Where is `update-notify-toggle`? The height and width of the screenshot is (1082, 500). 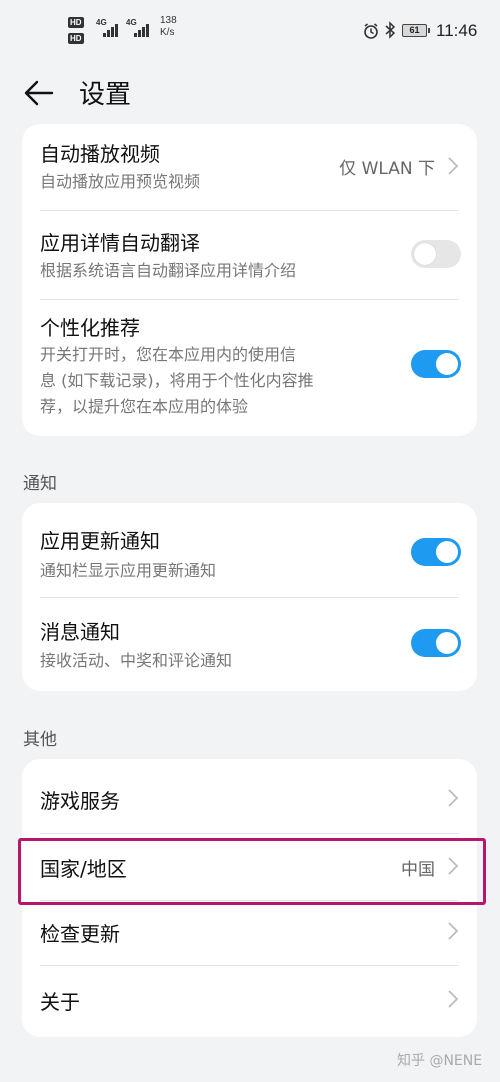 update-notify-toggle is located at coordinates (436, 552).